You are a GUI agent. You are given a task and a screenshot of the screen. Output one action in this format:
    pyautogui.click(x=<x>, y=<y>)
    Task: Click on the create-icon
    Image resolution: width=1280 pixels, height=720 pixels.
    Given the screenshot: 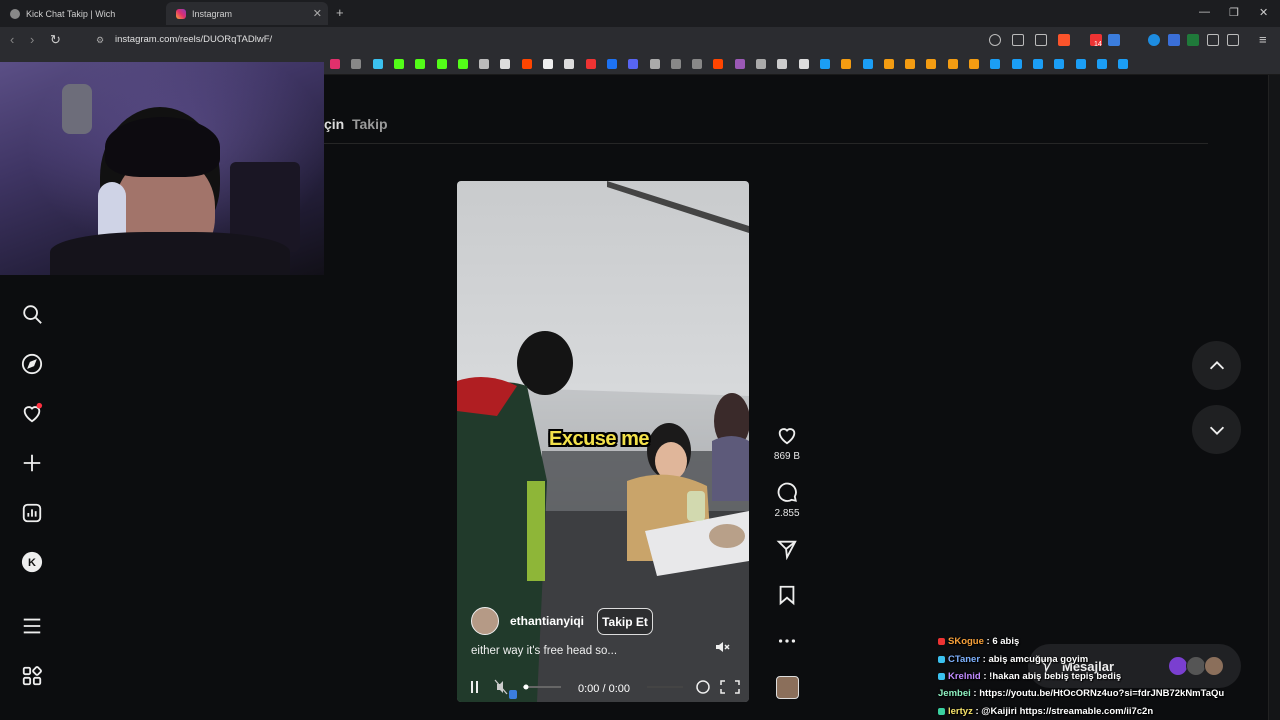 What is the action you would take?
    pyautogui.click(x=32, y=463)
    